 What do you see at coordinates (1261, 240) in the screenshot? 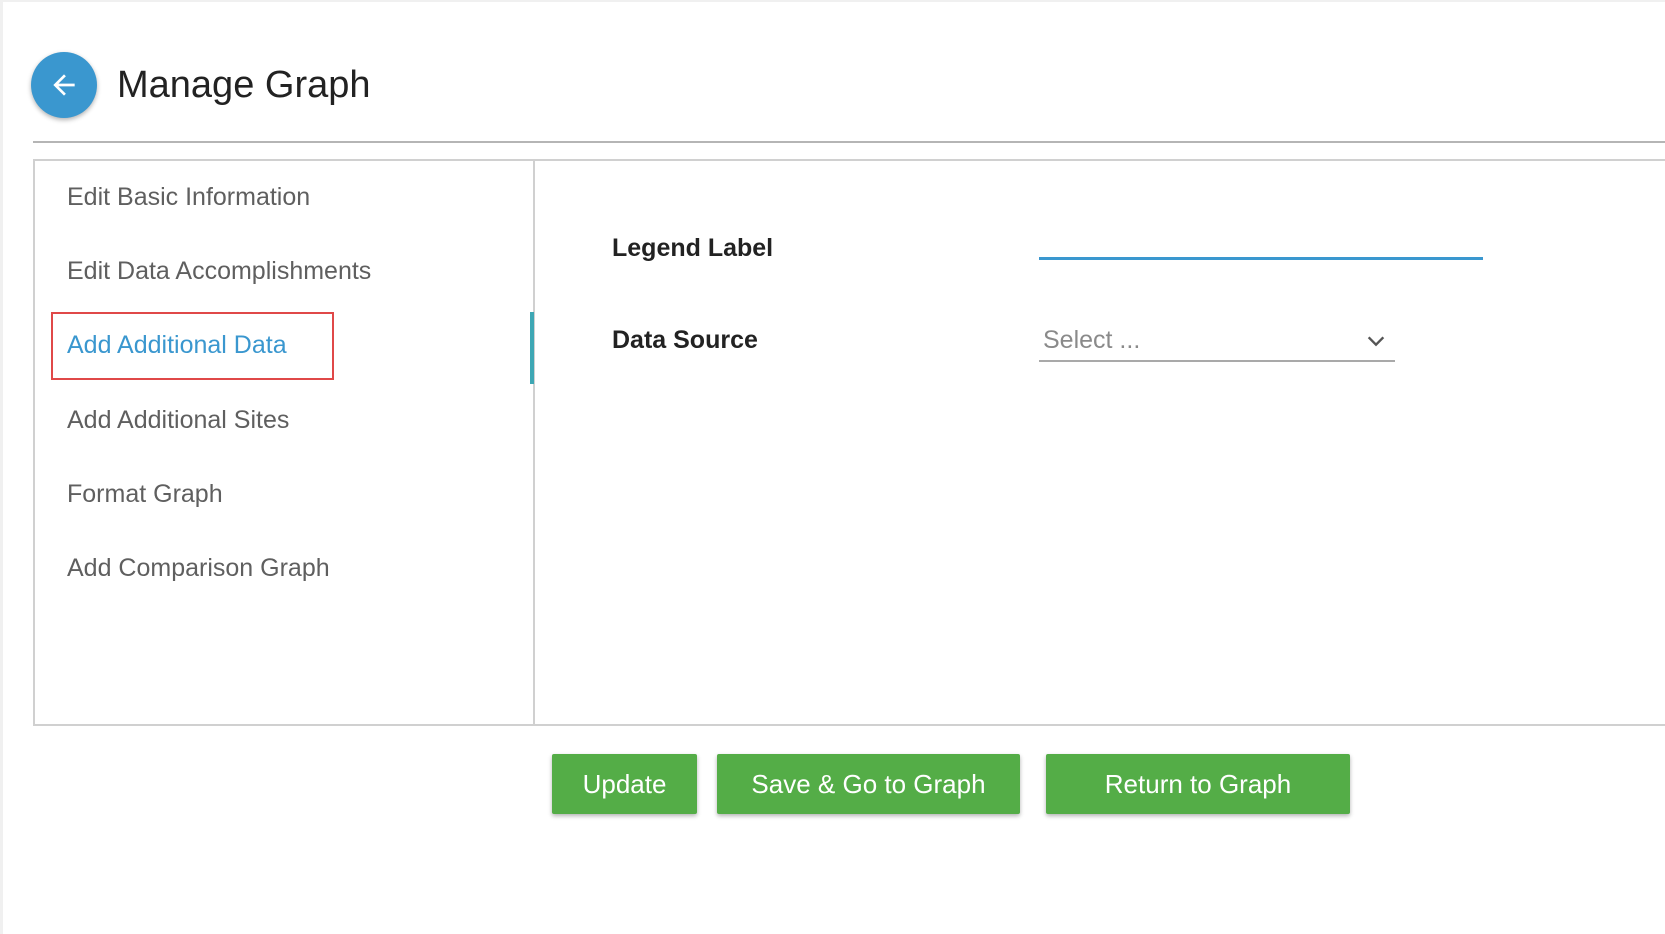
I see `legend-label-input` at bounding box center [1261, 240].